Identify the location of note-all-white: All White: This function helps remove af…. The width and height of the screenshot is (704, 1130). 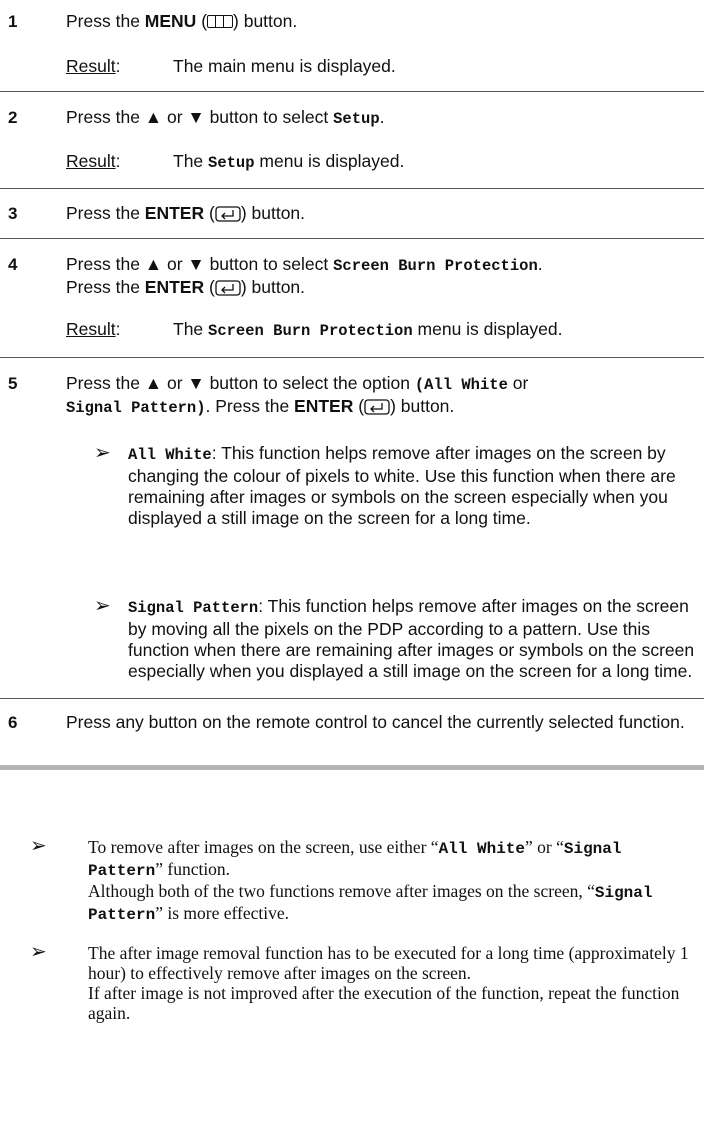
(413, 486).